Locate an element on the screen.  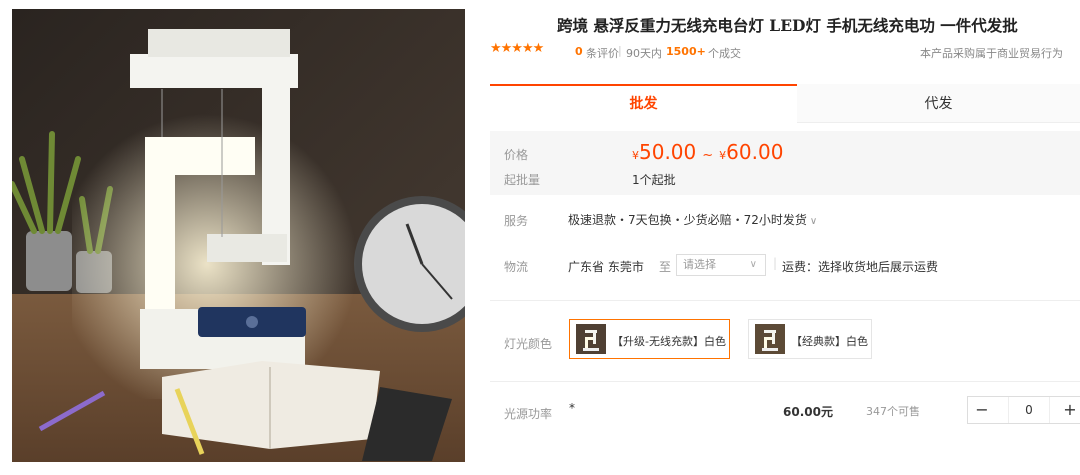
moq-value: 1个起批 is located at coordinates (654, 180).